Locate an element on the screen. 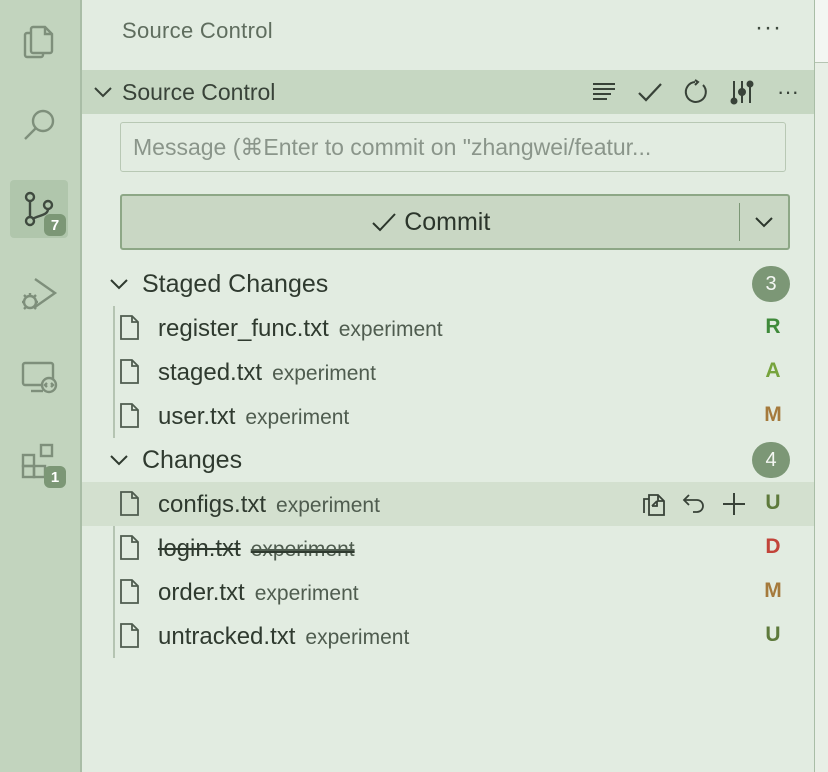  commit-dropdown-button is located at coordinates (764, 222).